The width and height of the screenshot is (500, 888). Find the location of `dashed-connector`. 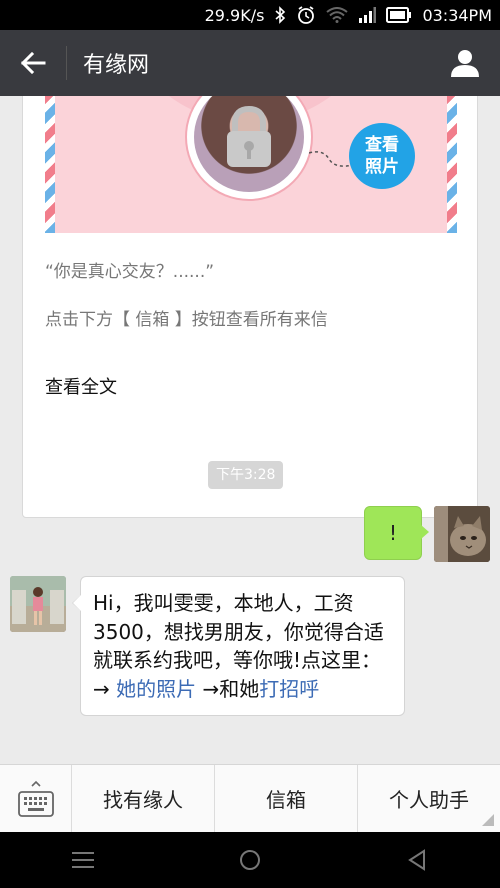

dashed-connector is located at coordinates (331, 159).